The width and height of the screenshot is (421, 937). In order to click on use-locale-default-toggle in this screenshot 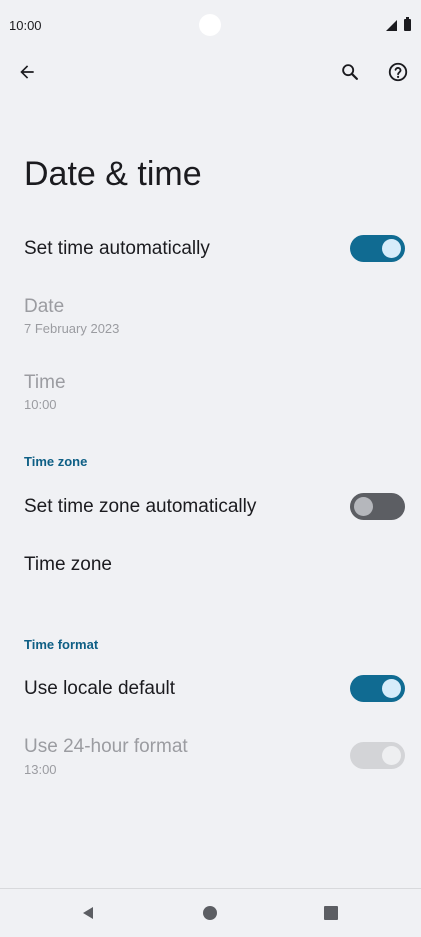, I will do `click(377, 688)`.